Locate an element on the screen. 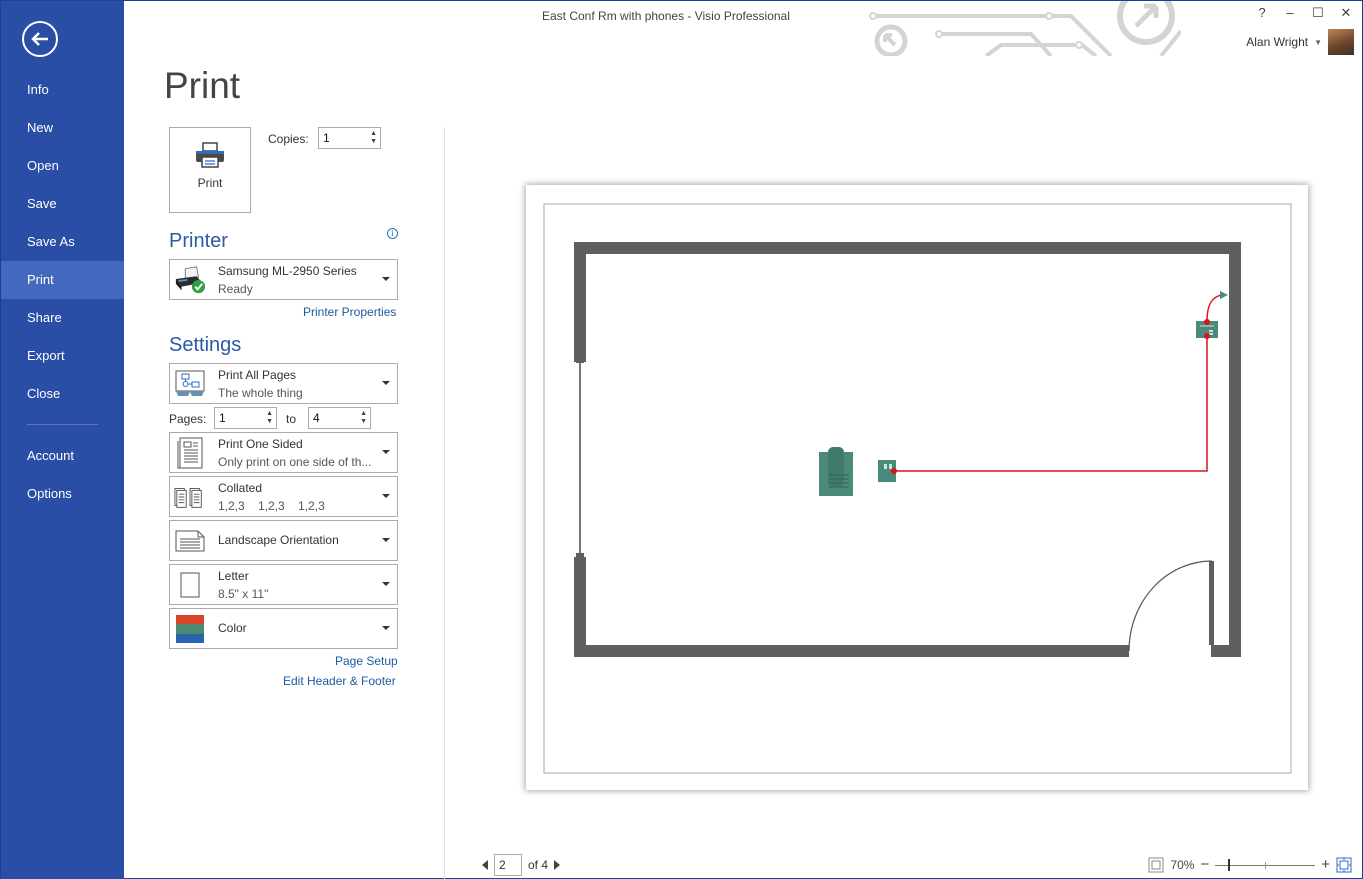 The height and width of the screenshot is (879, 1363). nav-share: Share is located at coordinates (62, 318).